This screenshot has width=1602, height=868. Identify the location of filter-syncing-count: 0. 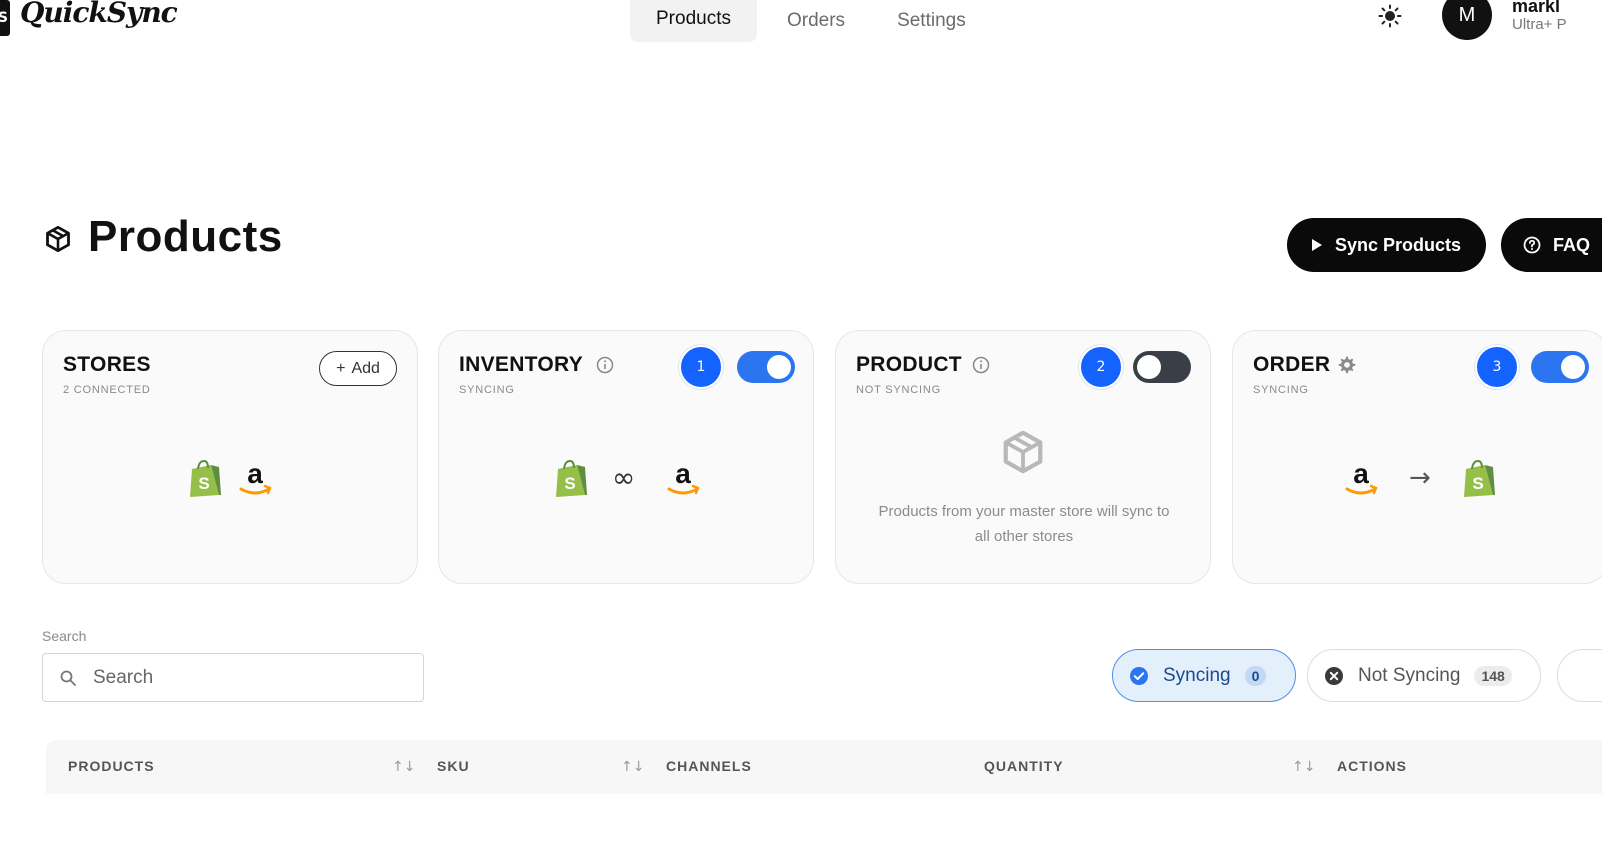
(1255, 675).